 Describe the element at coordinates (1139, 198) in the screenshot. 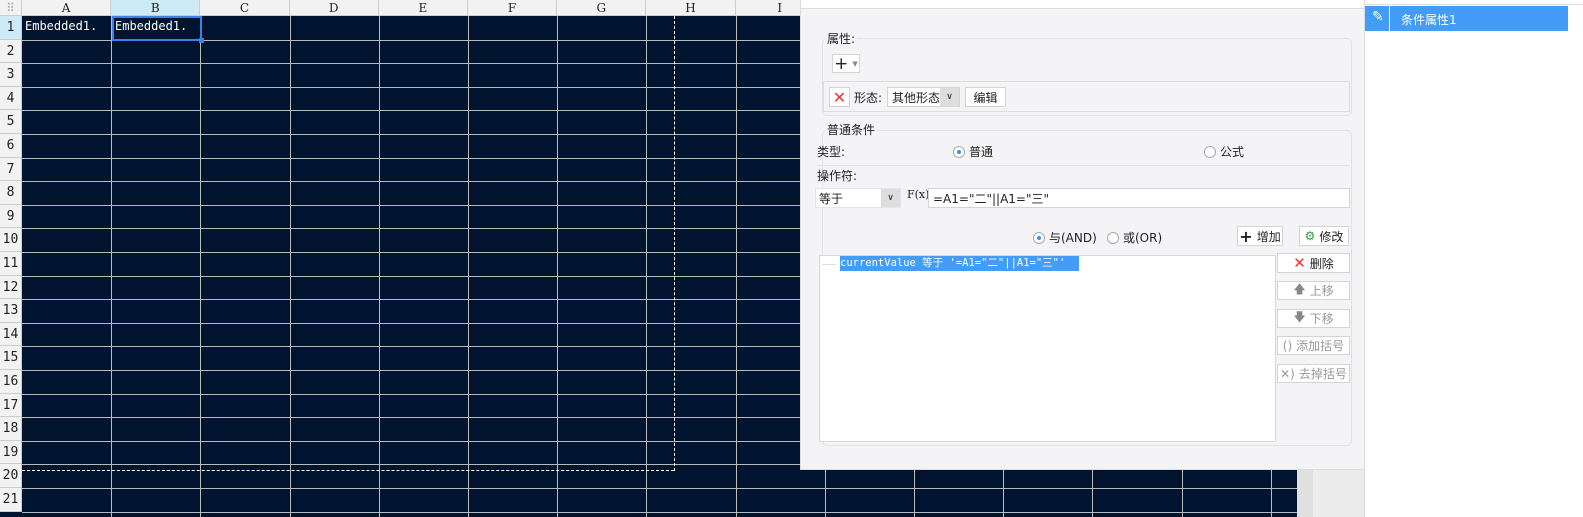

I see `formula-input: =A1="二"||A1="三"` at that location.